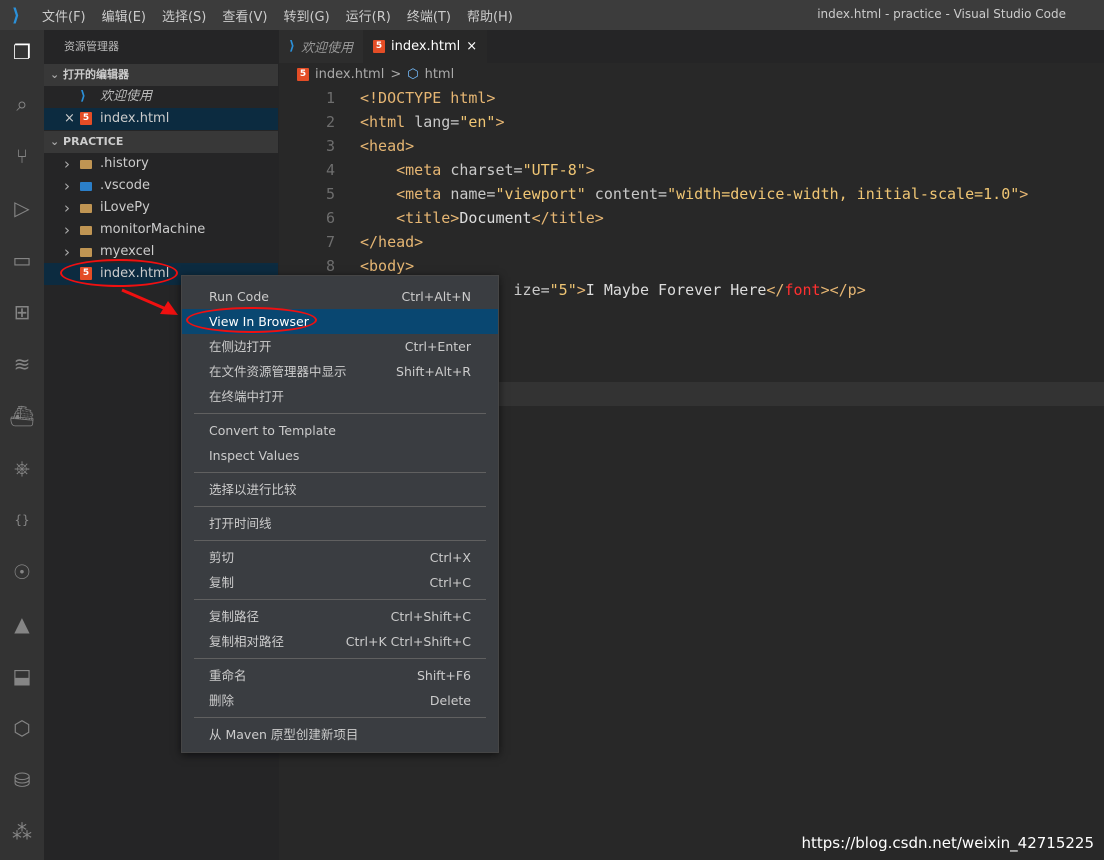 The image size is (1104, 860). Describe the element at coordinates (306, 15) in the screenshot. I see `menu-4: 转到(G)` at that location.